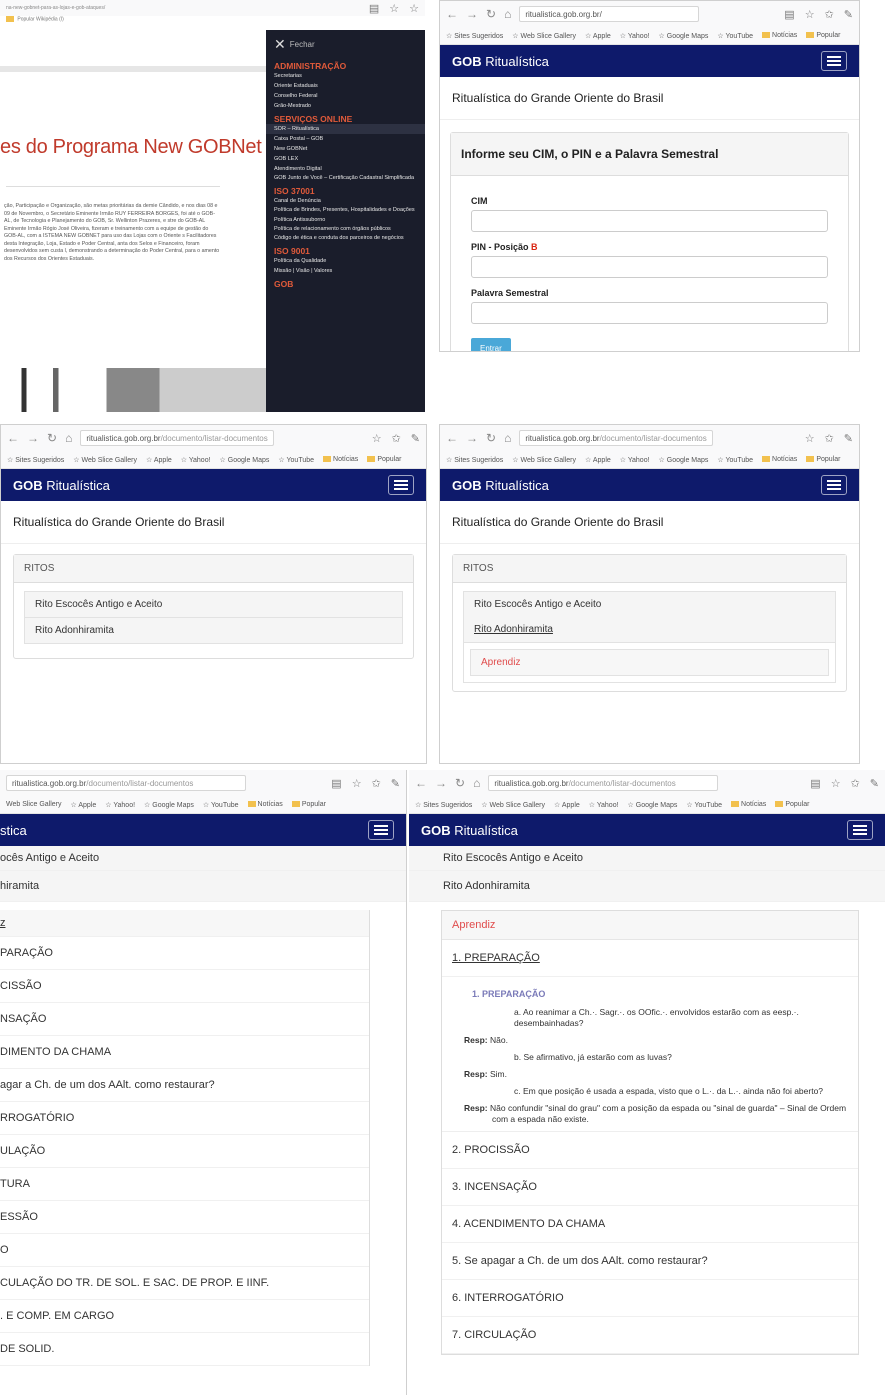  What do you see at coordinates (184, 1349) in the screenshot?
I see `document-item: DE SOLID.` at bounding box center [184, 1349].